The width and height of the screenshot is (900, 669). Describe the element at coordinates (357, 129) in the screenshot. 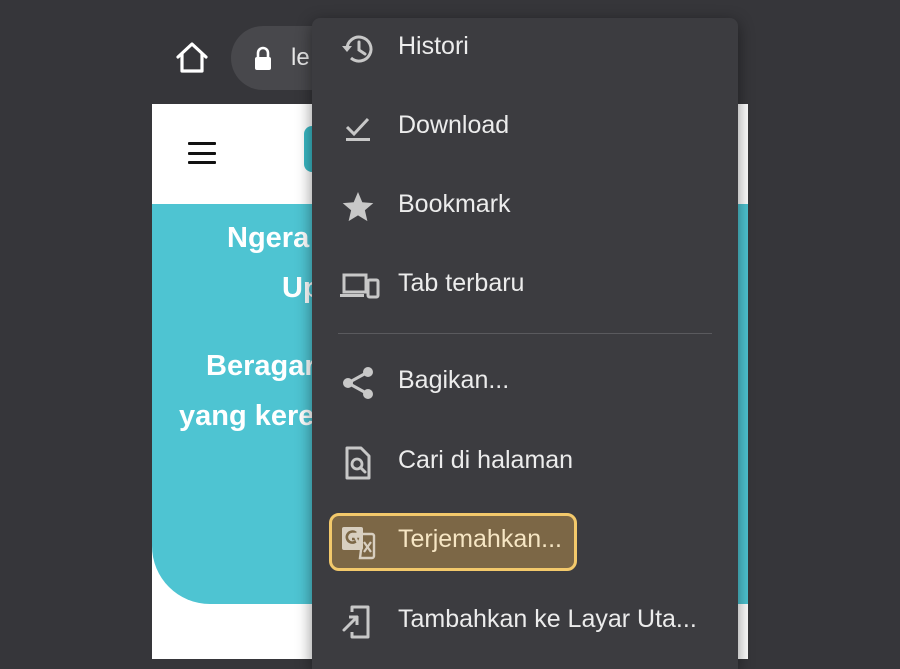

I see `download-icon` at that location.